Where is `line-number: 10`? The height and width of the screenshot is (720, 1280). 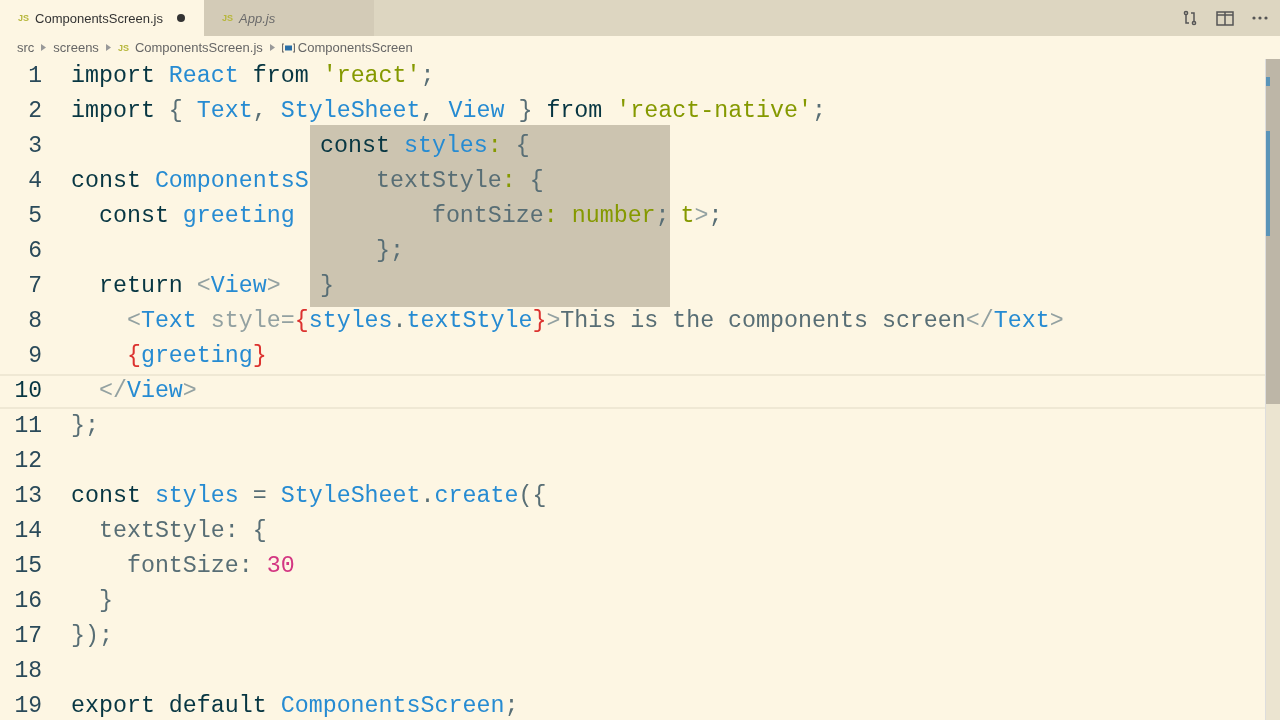
line-number: 10 is located at coordinates (27, 391).